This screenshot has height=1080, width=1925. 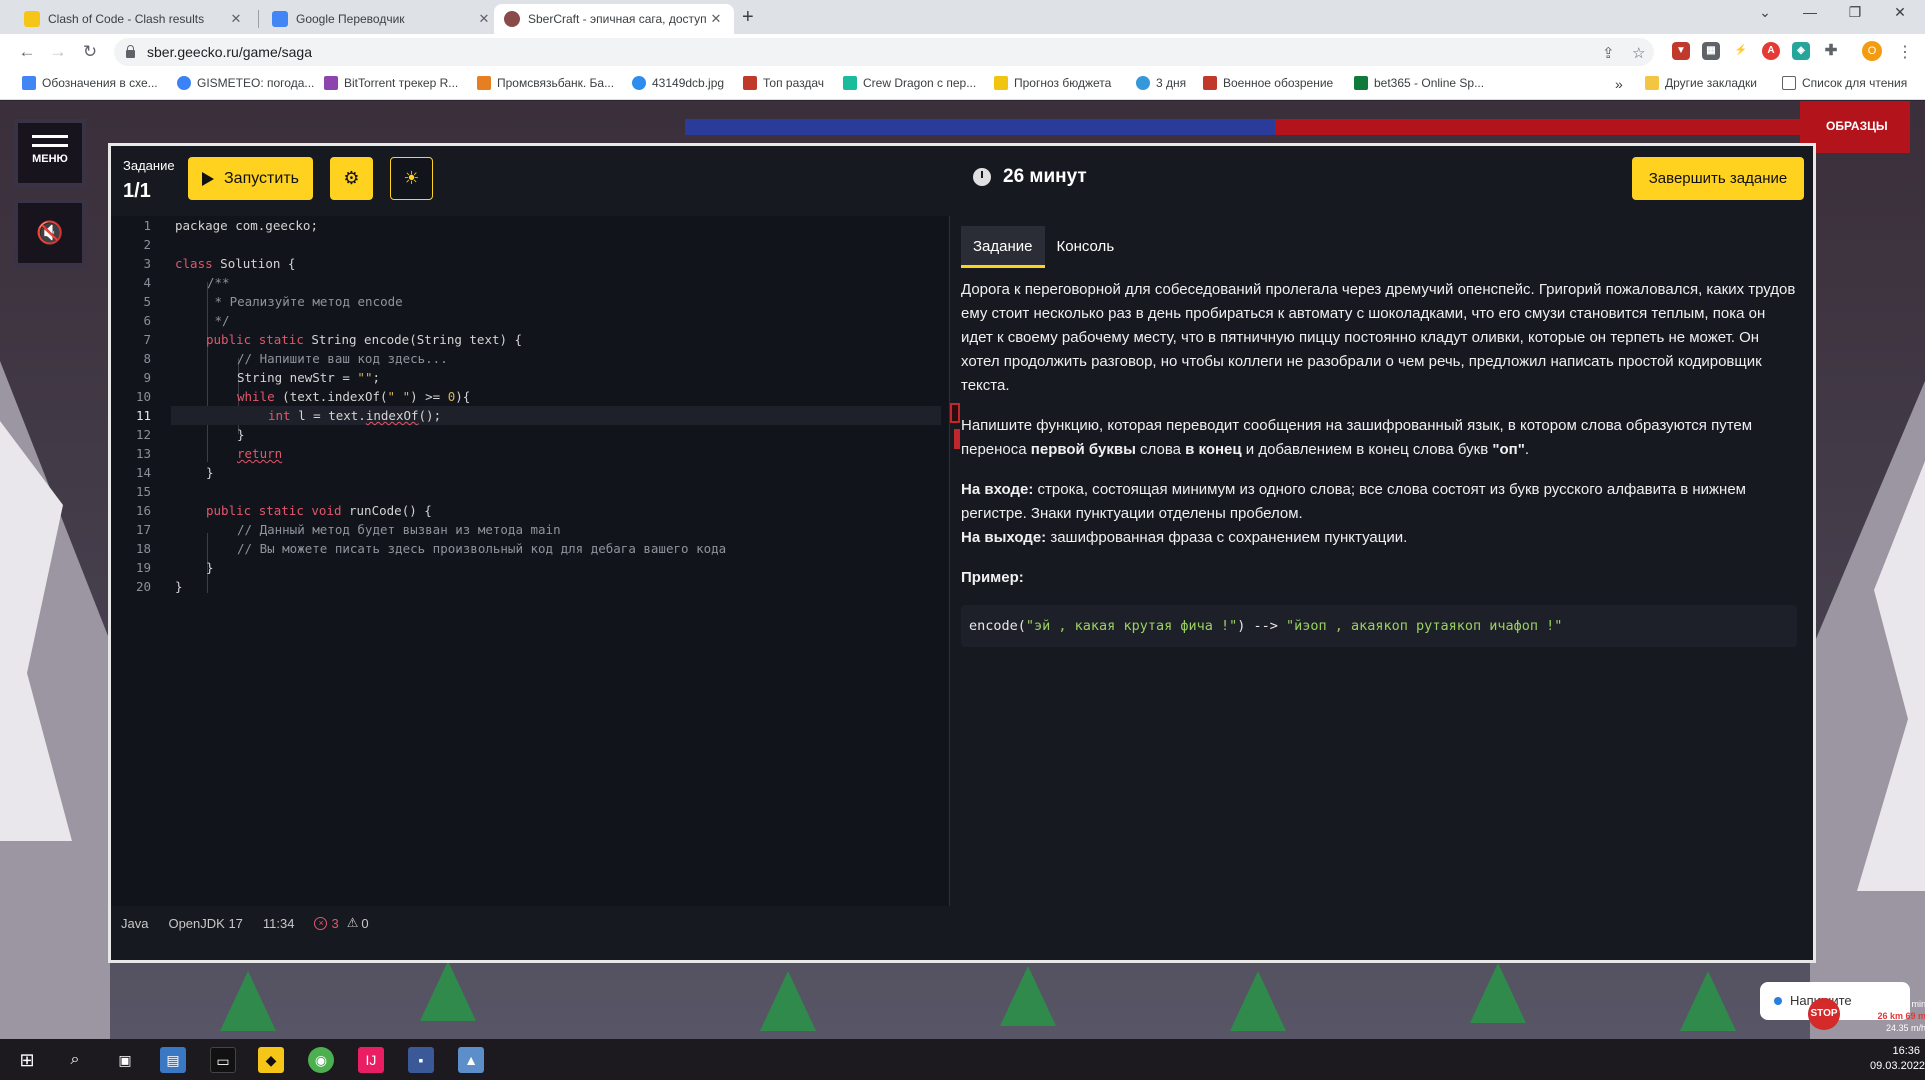 I want to click on runtime-label: OpenJDK 17, so click(x=205, y=923).